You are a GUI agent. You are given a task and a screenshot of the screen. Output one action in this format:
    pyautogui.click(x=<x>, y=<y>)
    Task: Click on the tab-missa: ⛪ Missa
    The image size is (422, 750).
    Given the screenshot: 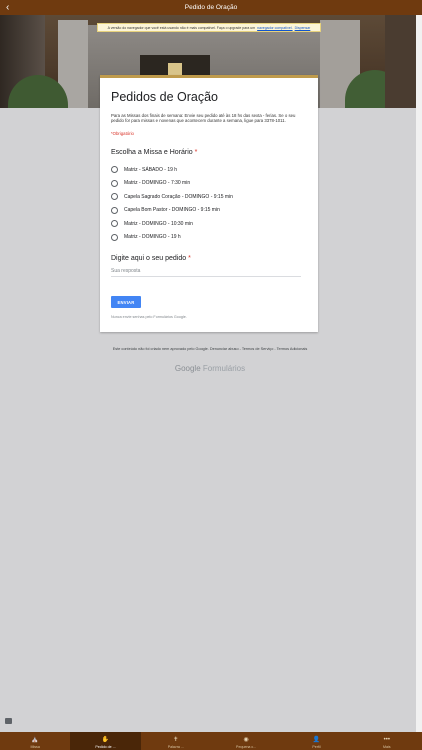 What is the action you would take?
    pyautogui.click(x=35, y=741)
    